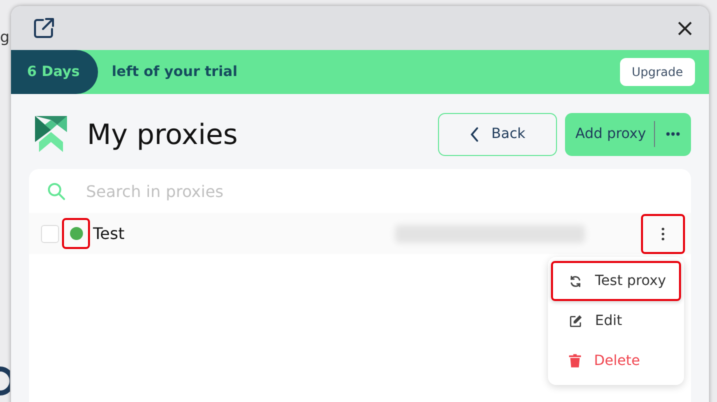 This screenshot has width=717, height=402. I want to click on background-arc-drawing, so click(5, 381).